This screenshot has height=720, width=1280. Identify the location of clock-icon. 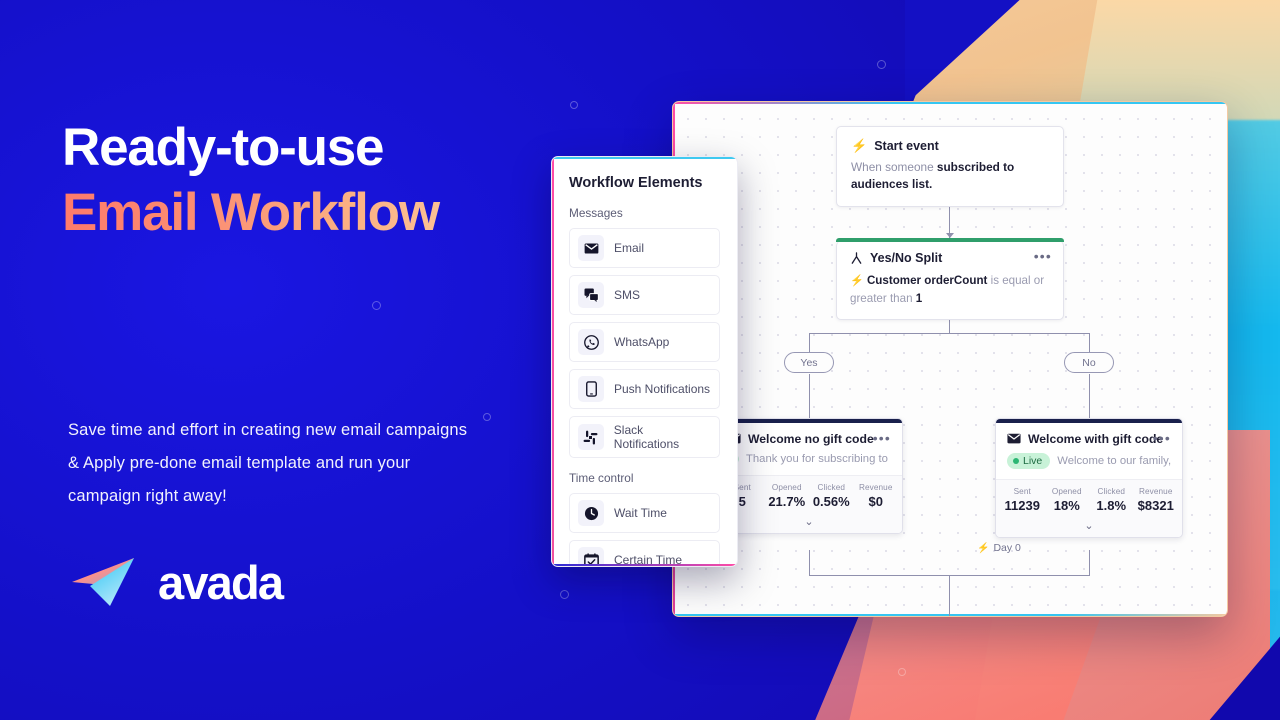
(591, 513).